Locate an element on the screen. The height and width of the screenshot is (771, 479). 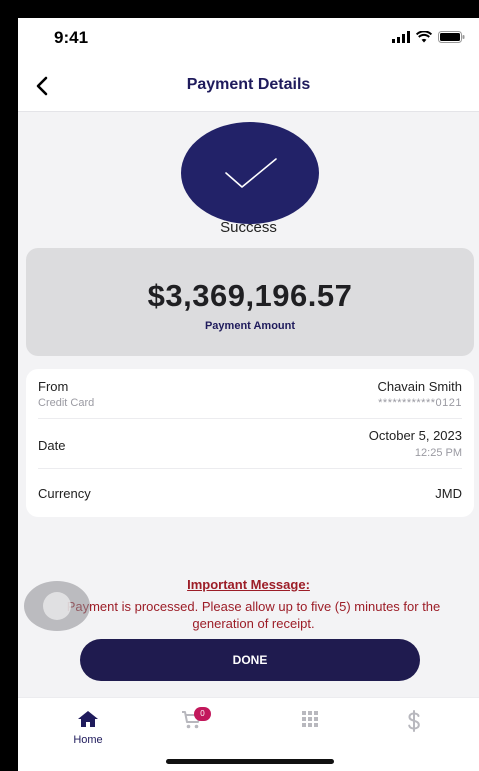
amount-card: $3,369,196.57 Payment Amount is located at coordinates (250, 302).